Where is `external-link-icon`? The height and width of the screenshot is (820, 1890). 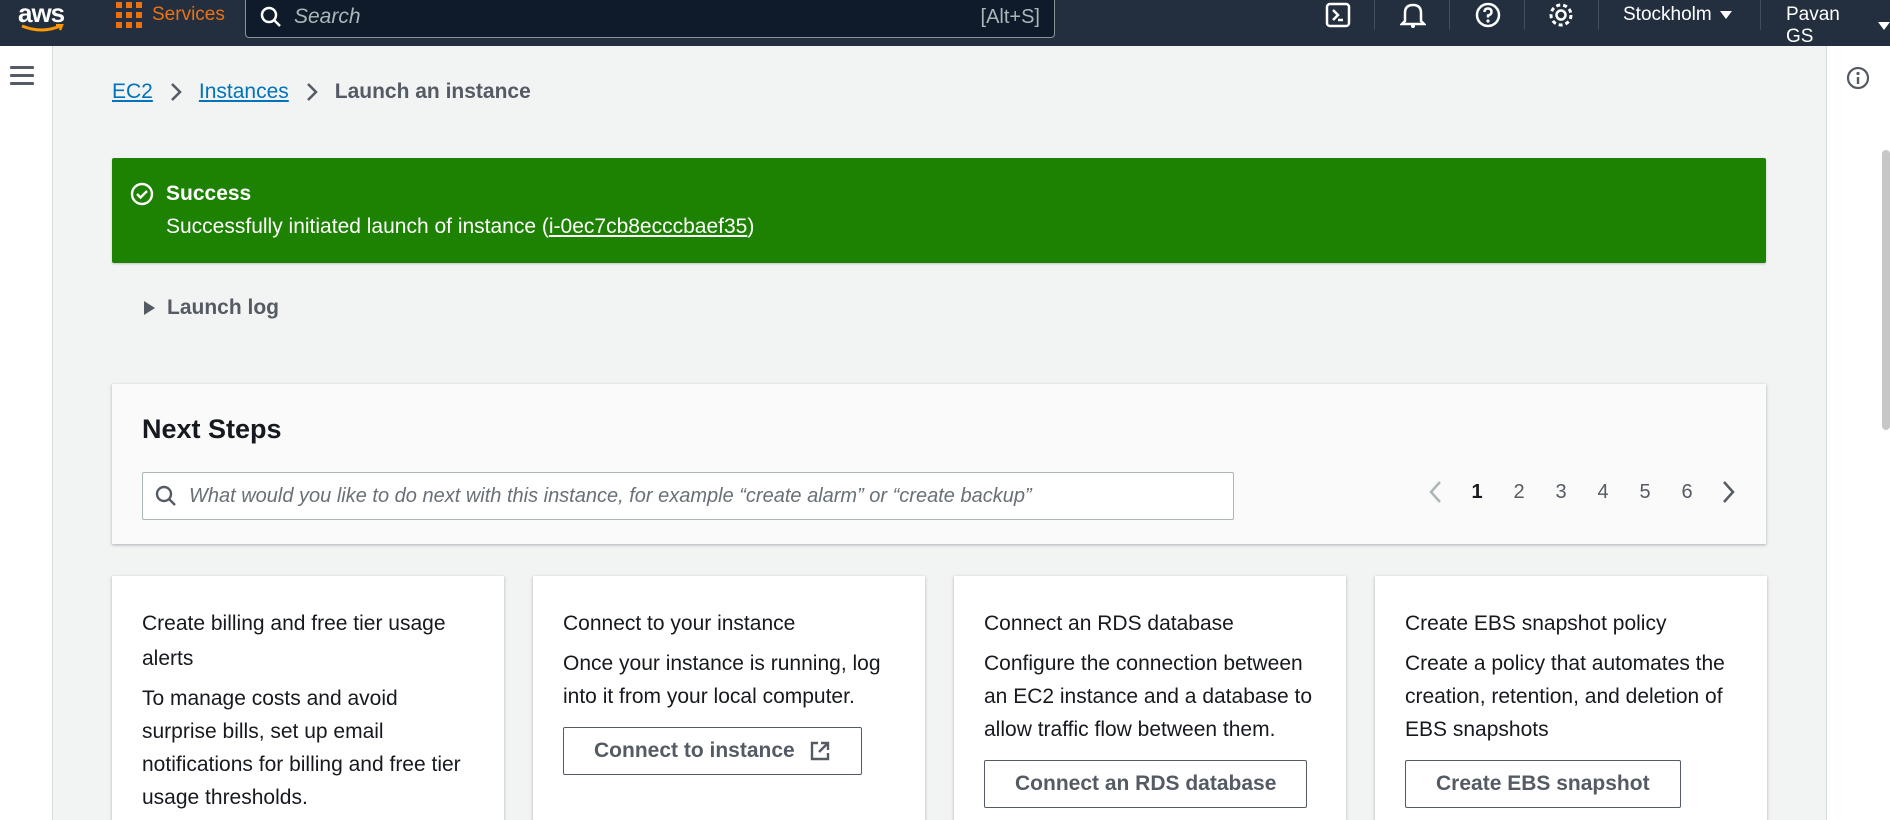
external-link-icon is located at coordinates (819, 751).